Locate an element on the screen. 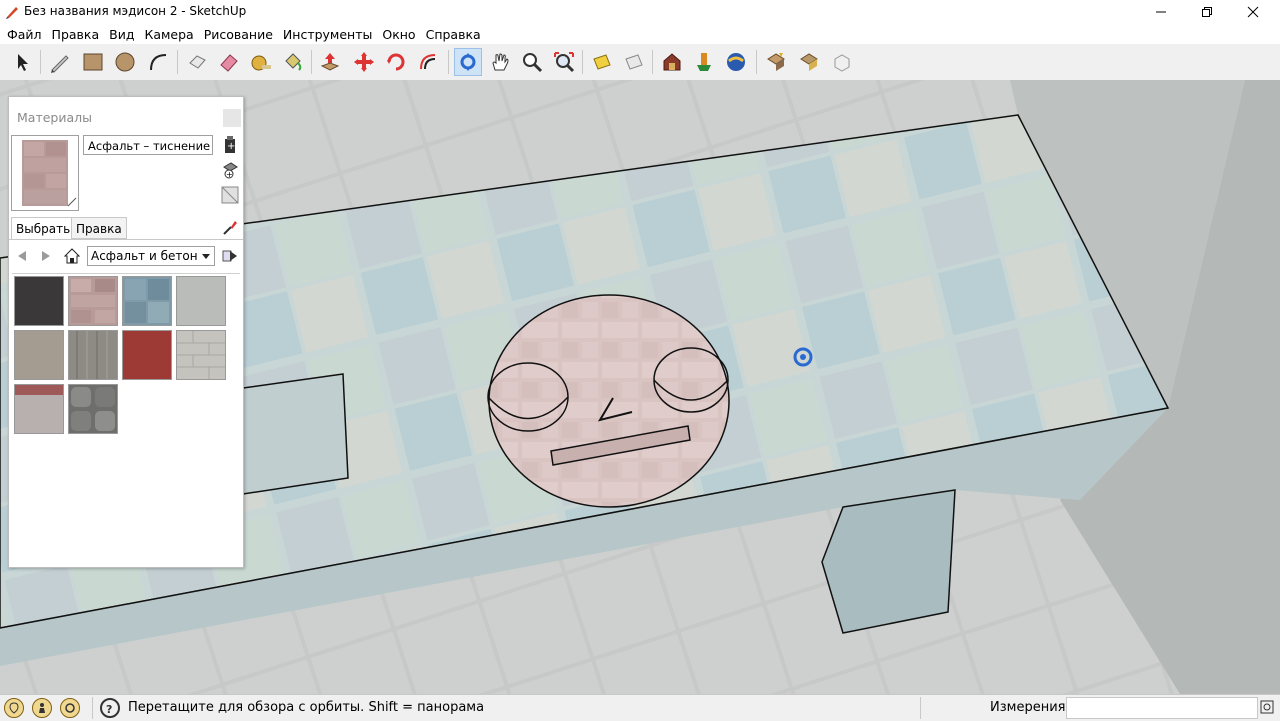  chevron-down-icon is located at coordinates (206, 256).